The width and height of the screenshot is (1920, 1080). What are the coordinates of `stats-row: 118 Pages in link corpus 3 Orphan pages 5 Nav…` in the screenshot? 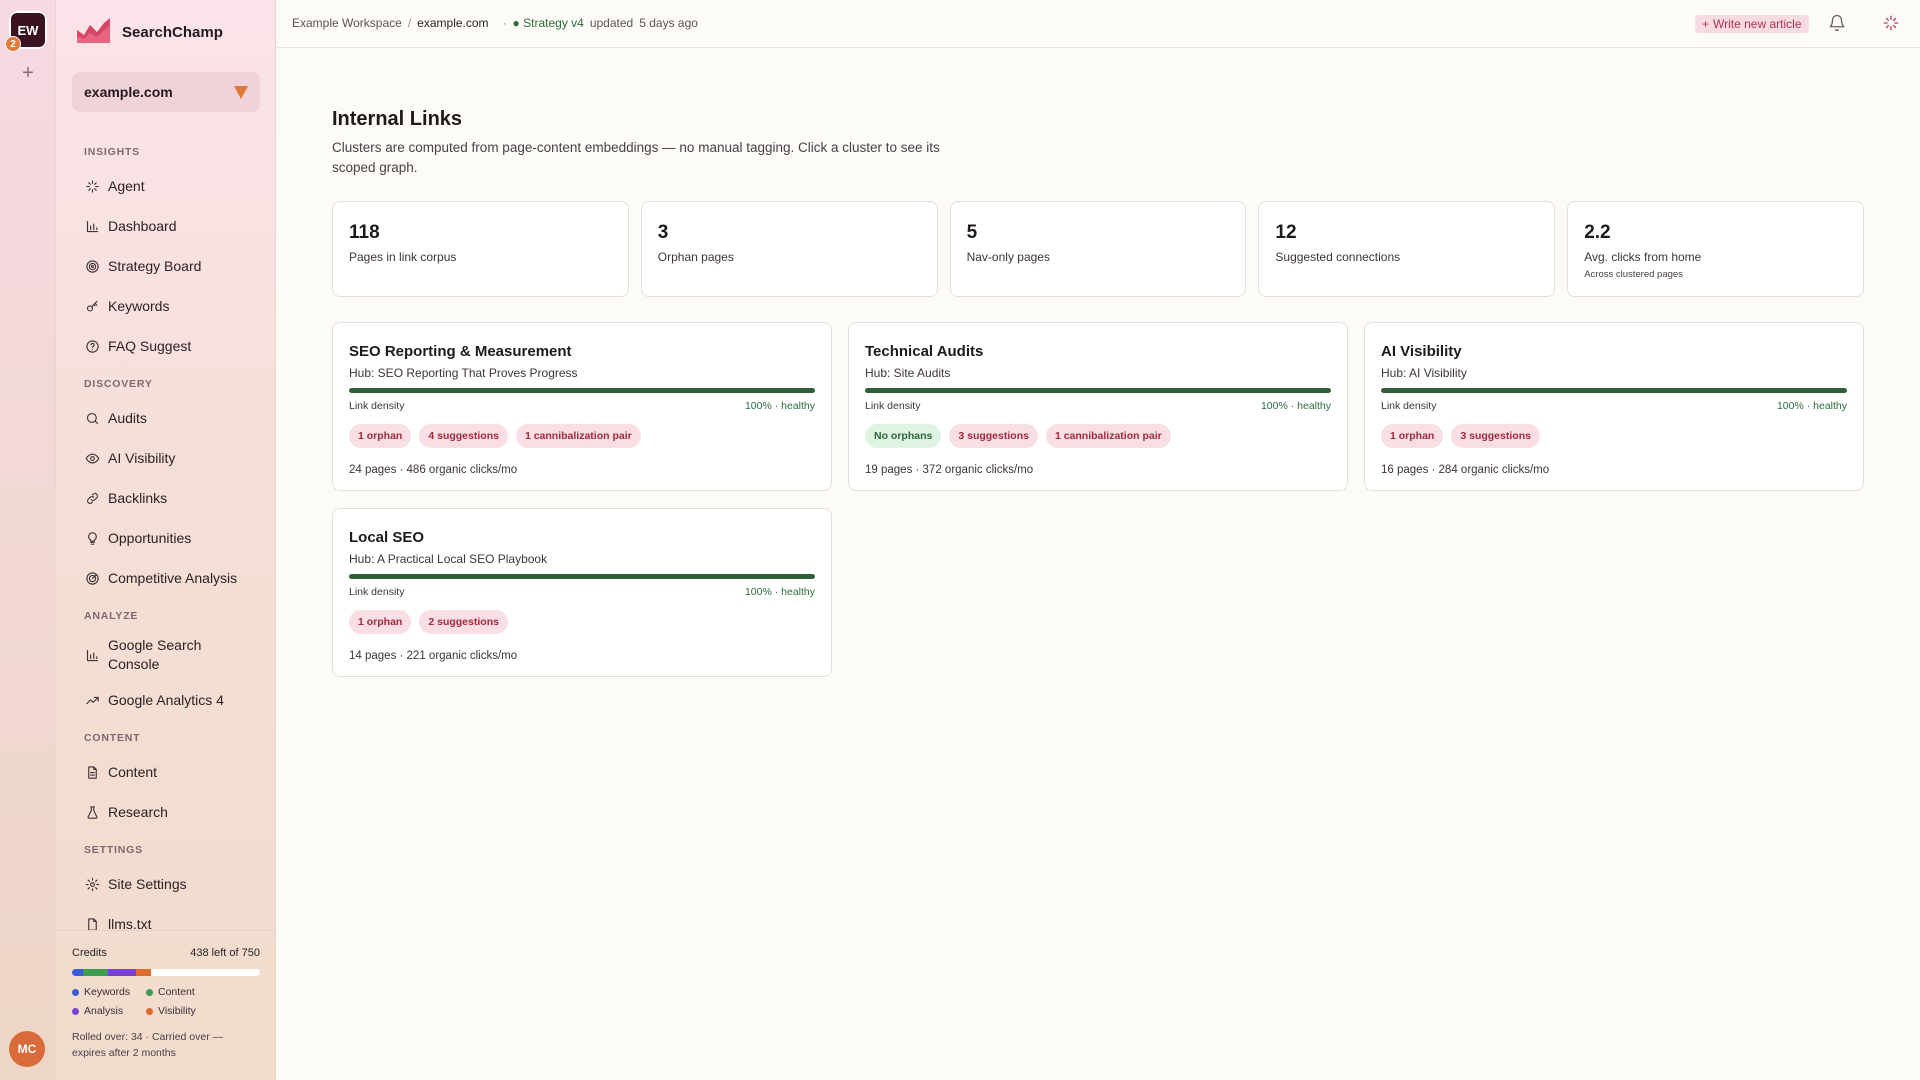 It's located at (1098, 249).